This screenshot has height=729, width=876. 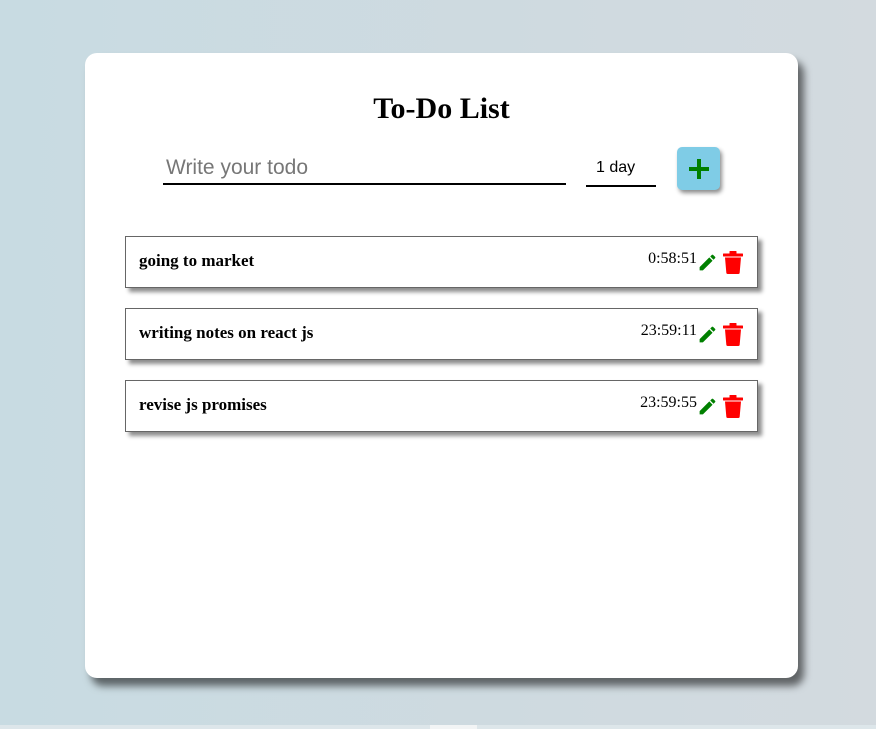 What do you see at coordinates (441, 108) in the screenshot?
I see `page-title: To-Do List` at bounding box center [441, 108].